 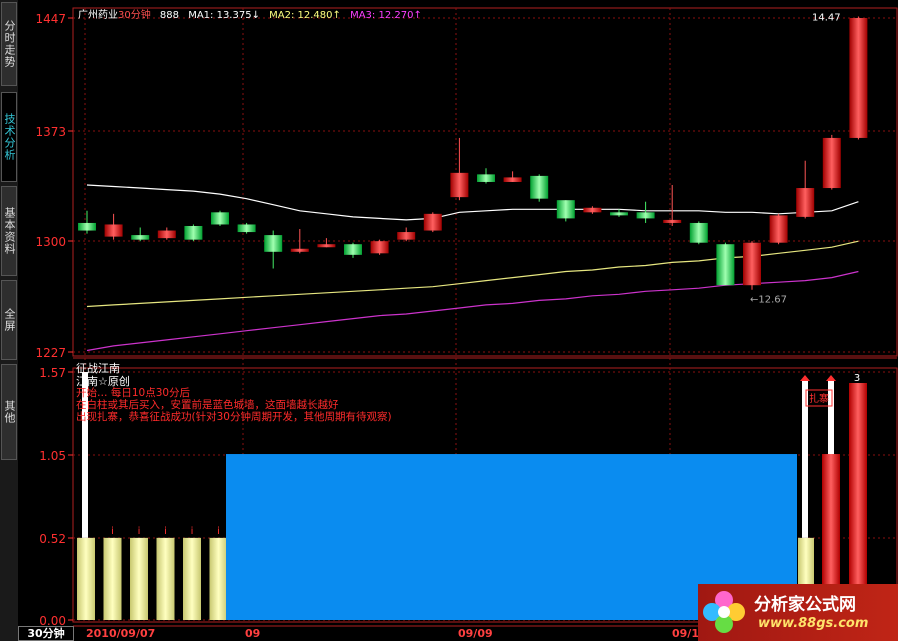 What do you see at coordinates (50, 19) in the screenshot?
I see `price-axis-label: 1447` at bounding box center [50, 19].